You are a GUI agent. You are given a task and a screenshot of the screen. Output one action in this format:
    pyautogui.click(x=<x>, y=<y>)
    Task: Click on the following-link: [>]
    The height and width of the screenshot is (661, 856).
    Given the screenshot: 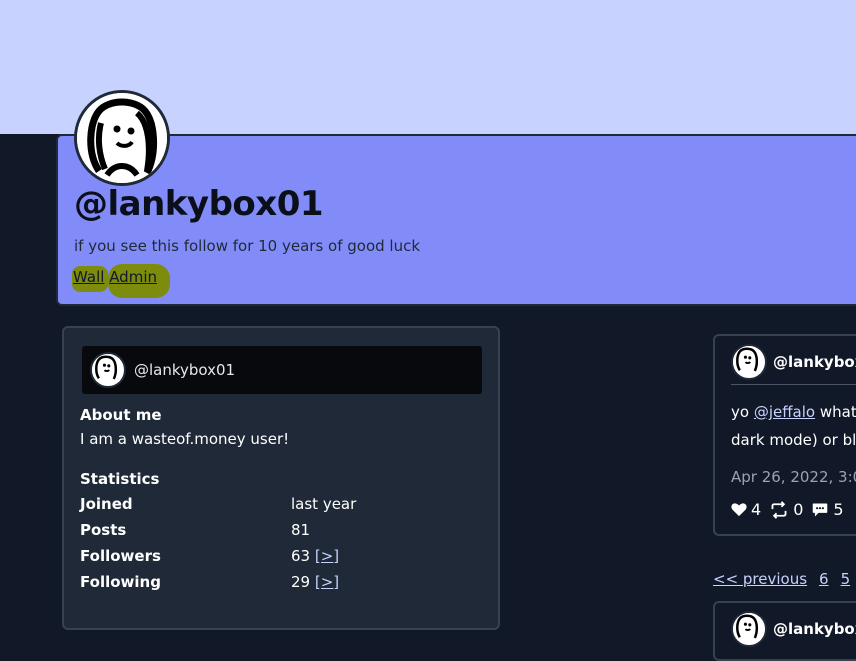 What is the action you would take?
    pyautogui.click(x=327, y=582)
    